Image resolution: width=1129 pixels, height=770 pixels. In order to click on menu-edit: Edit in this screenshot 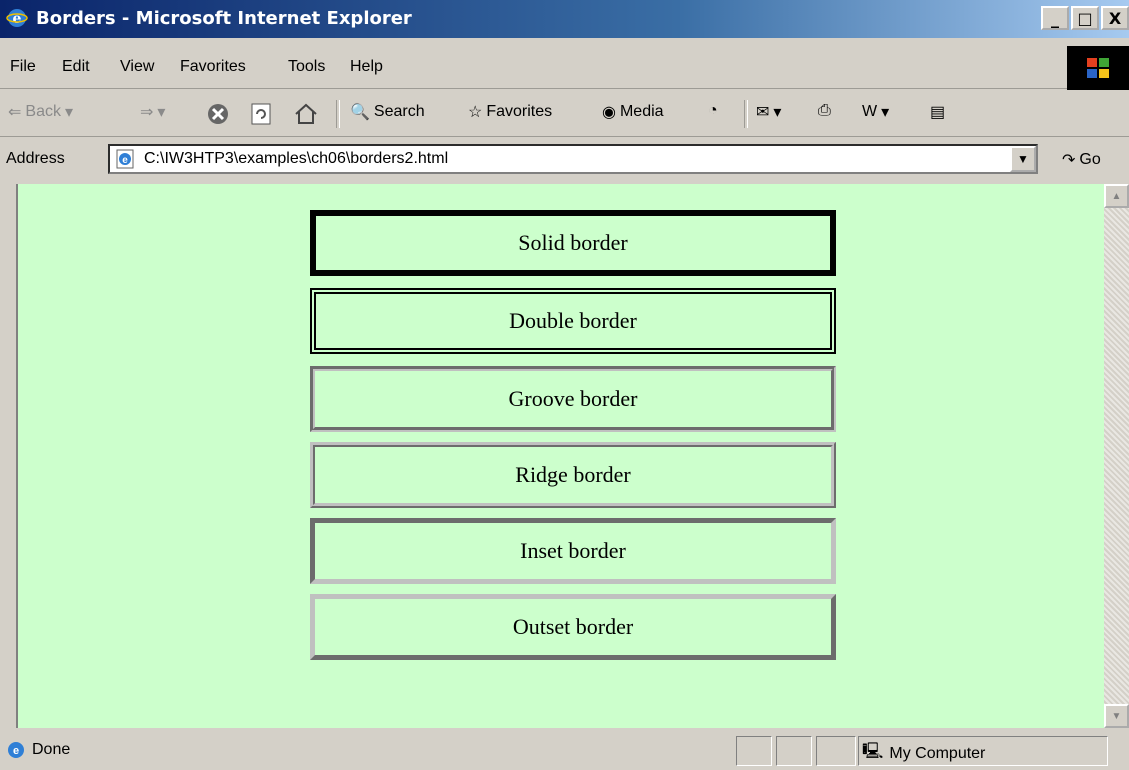, I will do `click(76, 67)`.